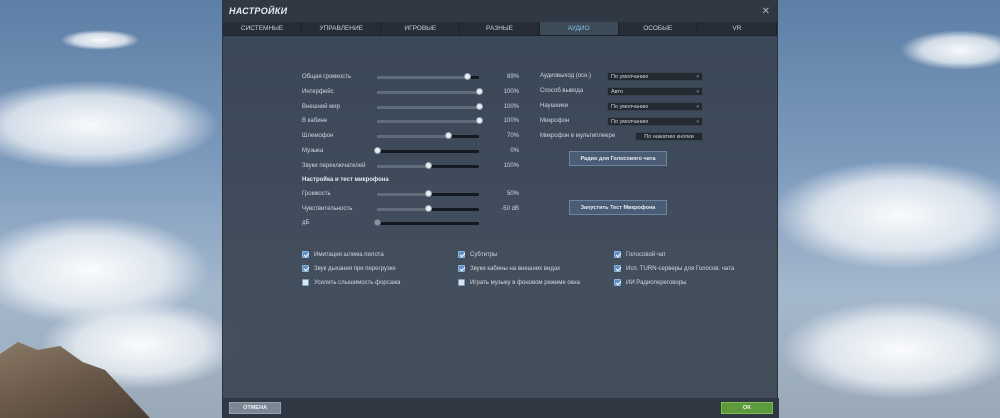 This screenshot has height=418, width=1000. Describe the element at coordinates (357, 282) in the screenshot. I see `checkbox-label: Усилить слышимость форсажа` at that location.